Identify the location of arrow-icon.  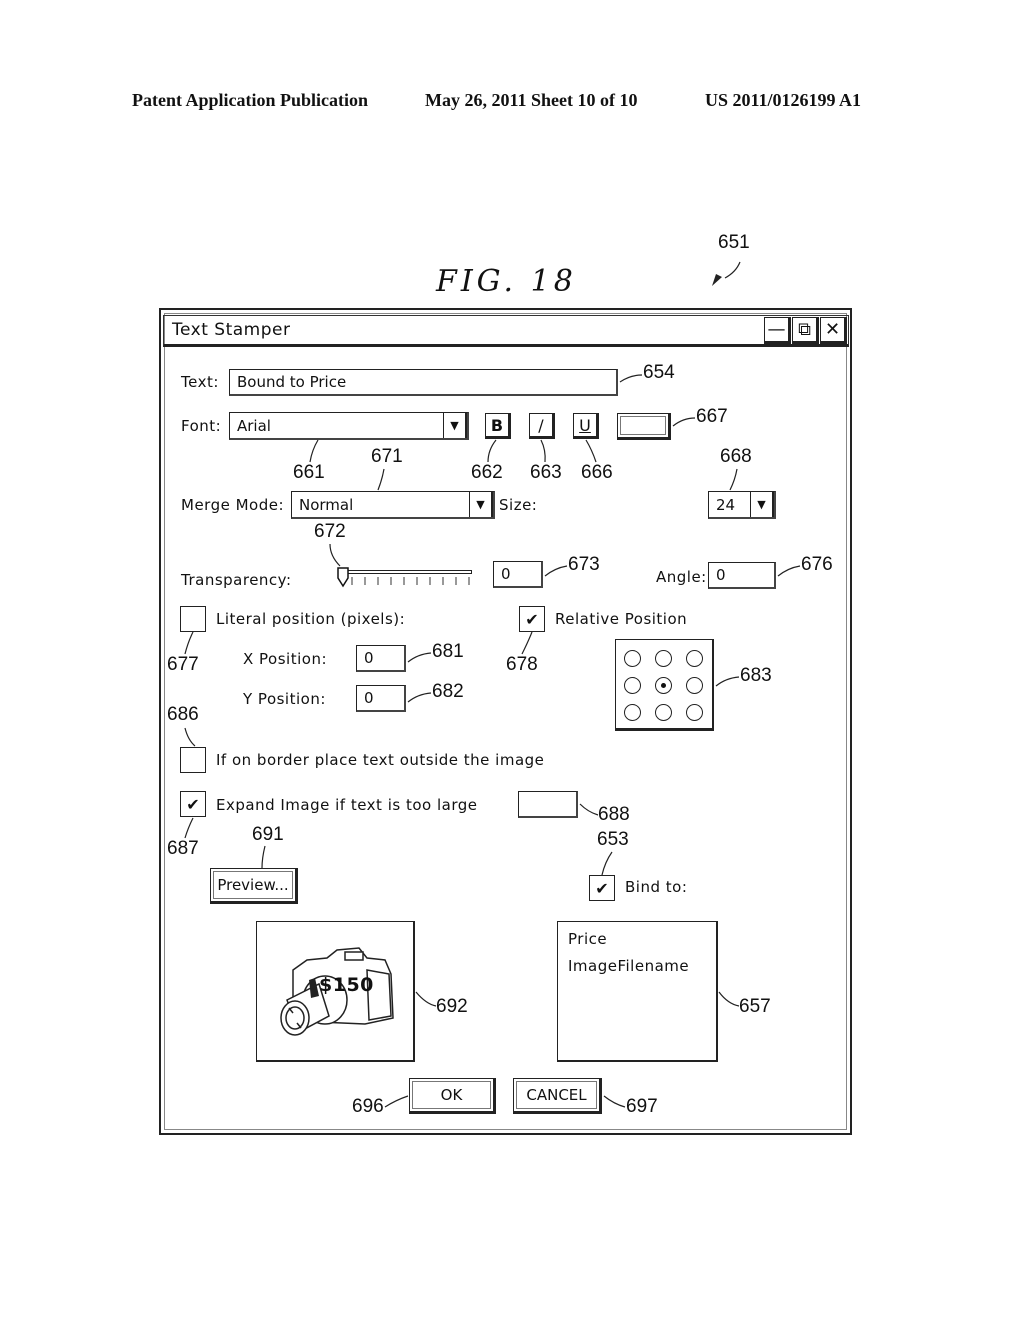
(717, 280).